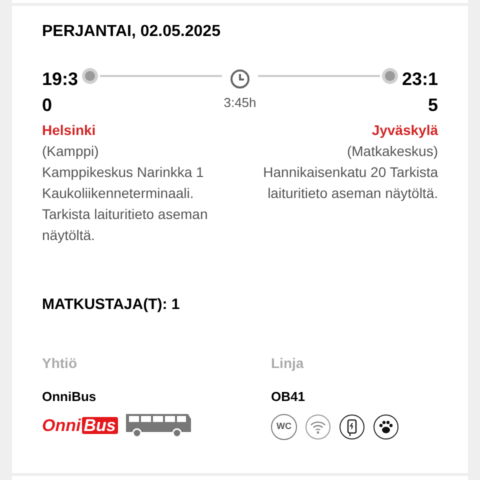  I want to click on trip-date: PERJANTAI, 02.05.2025, so click(132, 32).